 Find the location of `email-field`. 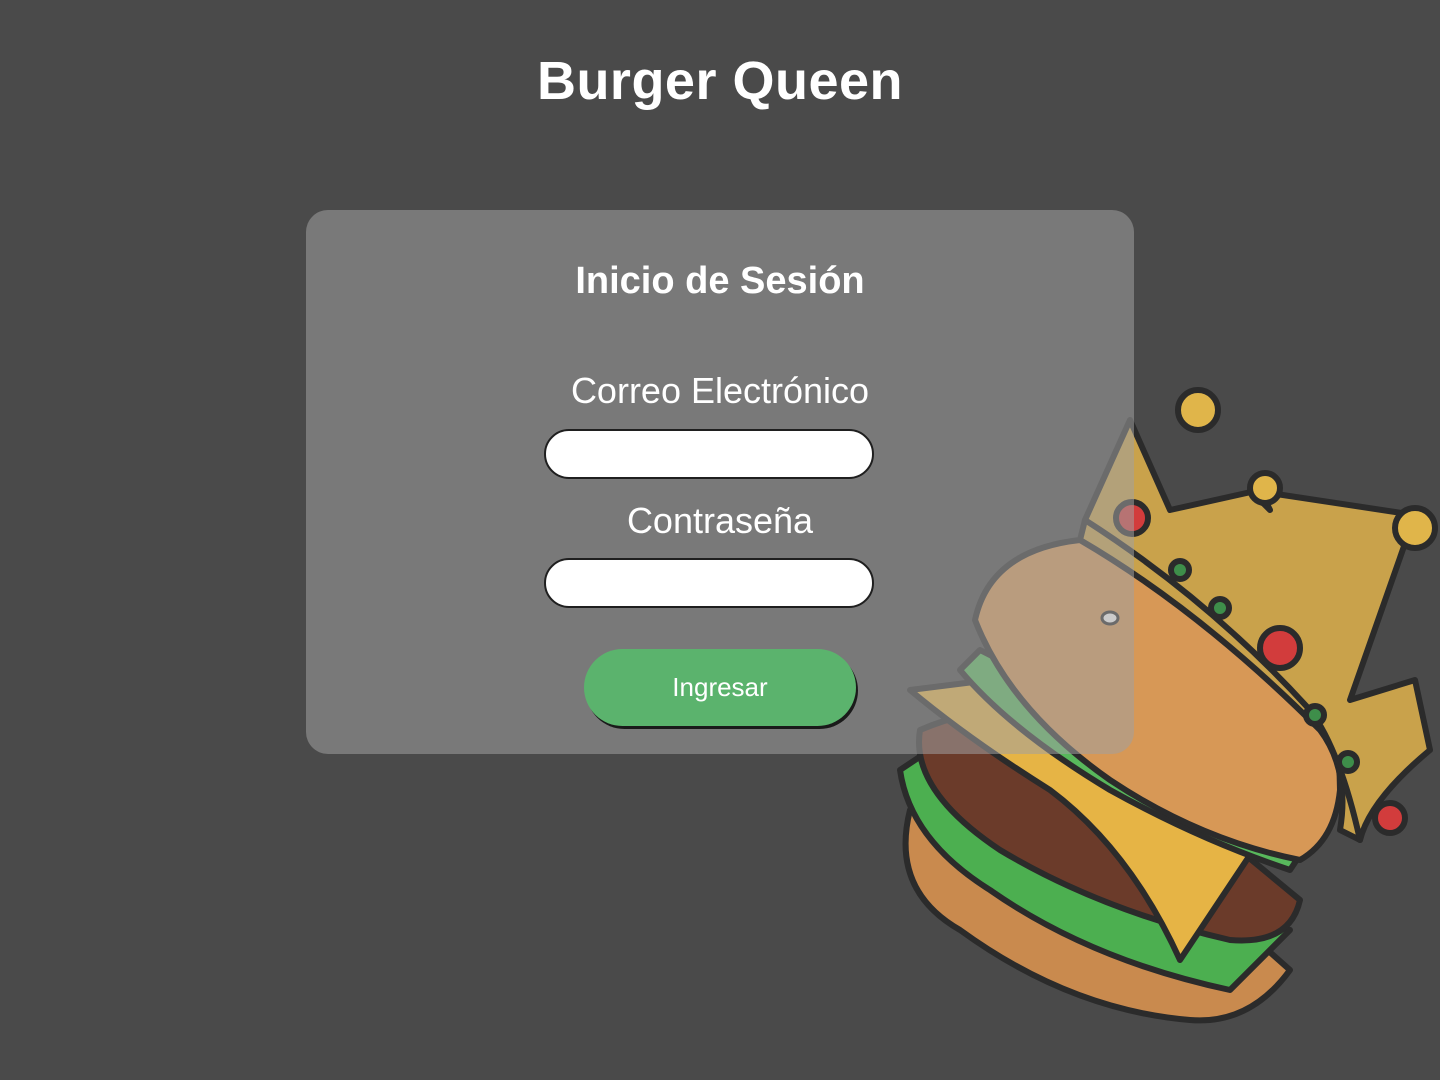

email-field is located at coordinates (709, 454).